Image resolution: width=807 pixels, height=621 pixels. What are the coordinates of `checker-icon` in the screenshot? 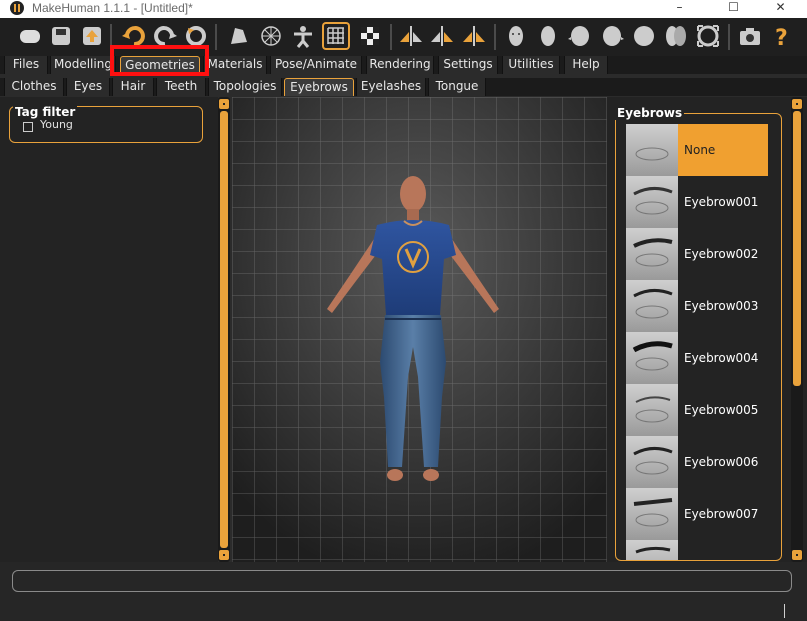 It's located at (370, 36).